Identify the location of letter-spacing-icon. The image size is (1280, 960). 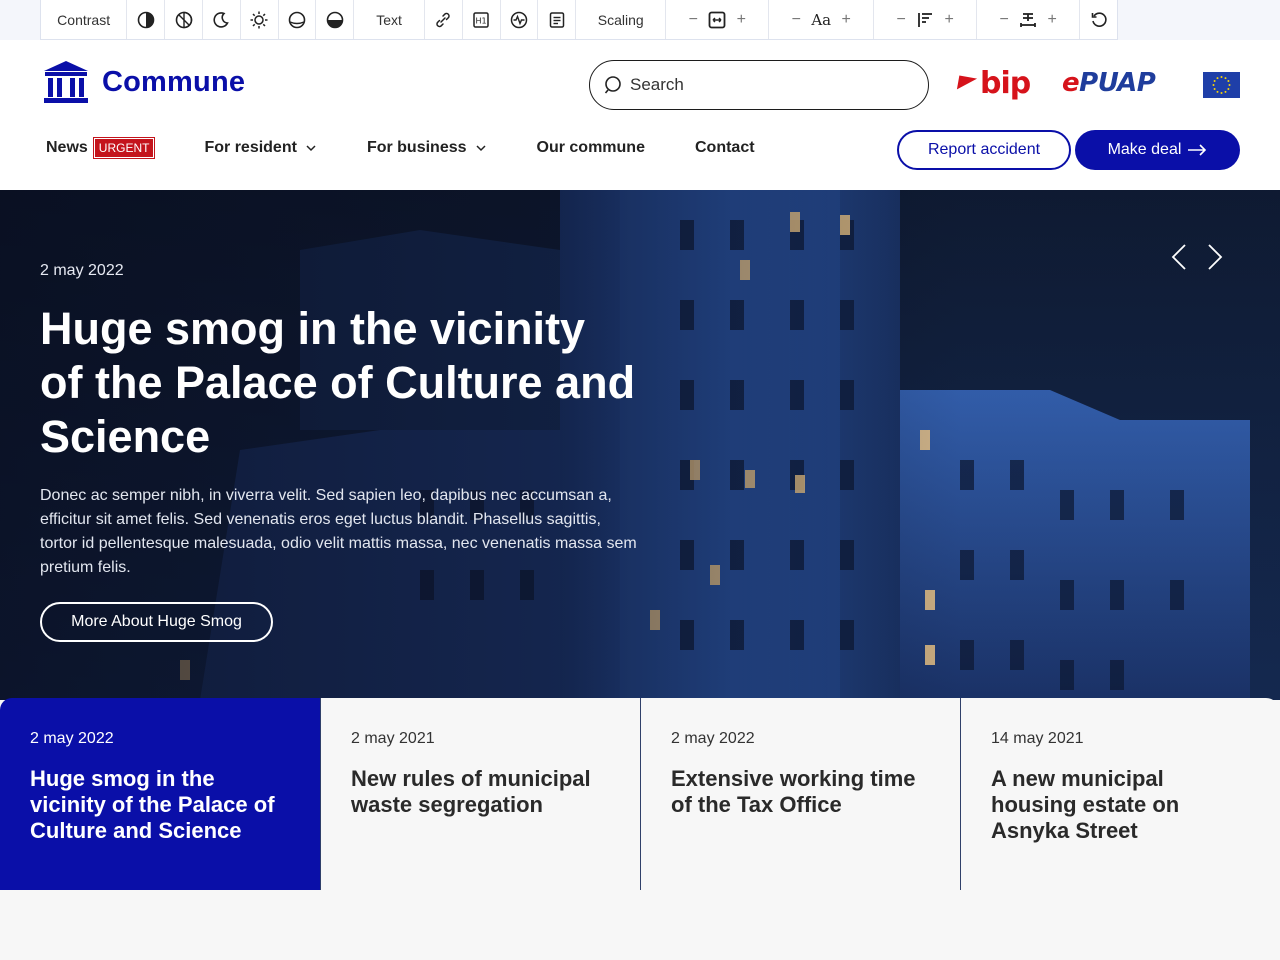
(1028, 20).